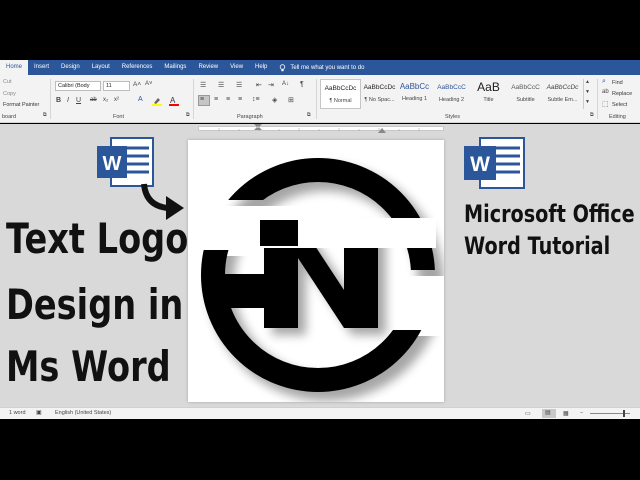 The width and height of the screenshot is (640, 480). I want to click on replace-icon: ab, so click(605, 92).